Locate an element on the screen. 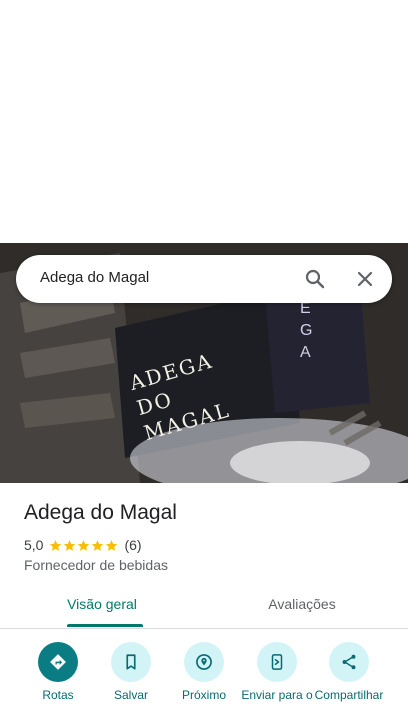 Image resolution: width=408 pixels, height=726 pixels. nearby-label: Próximo is located at coordinates (203, 695).